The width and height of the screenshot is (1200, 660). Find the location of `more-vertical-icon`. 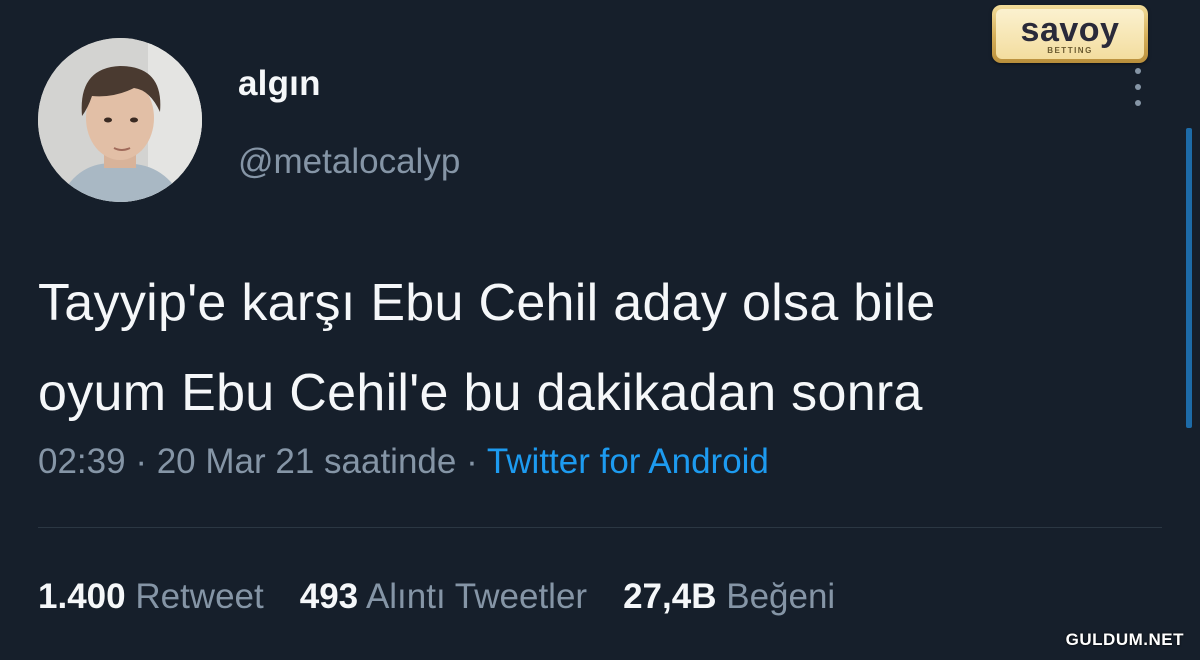

more-vertical-icon is located at coordinates (1138, 71).